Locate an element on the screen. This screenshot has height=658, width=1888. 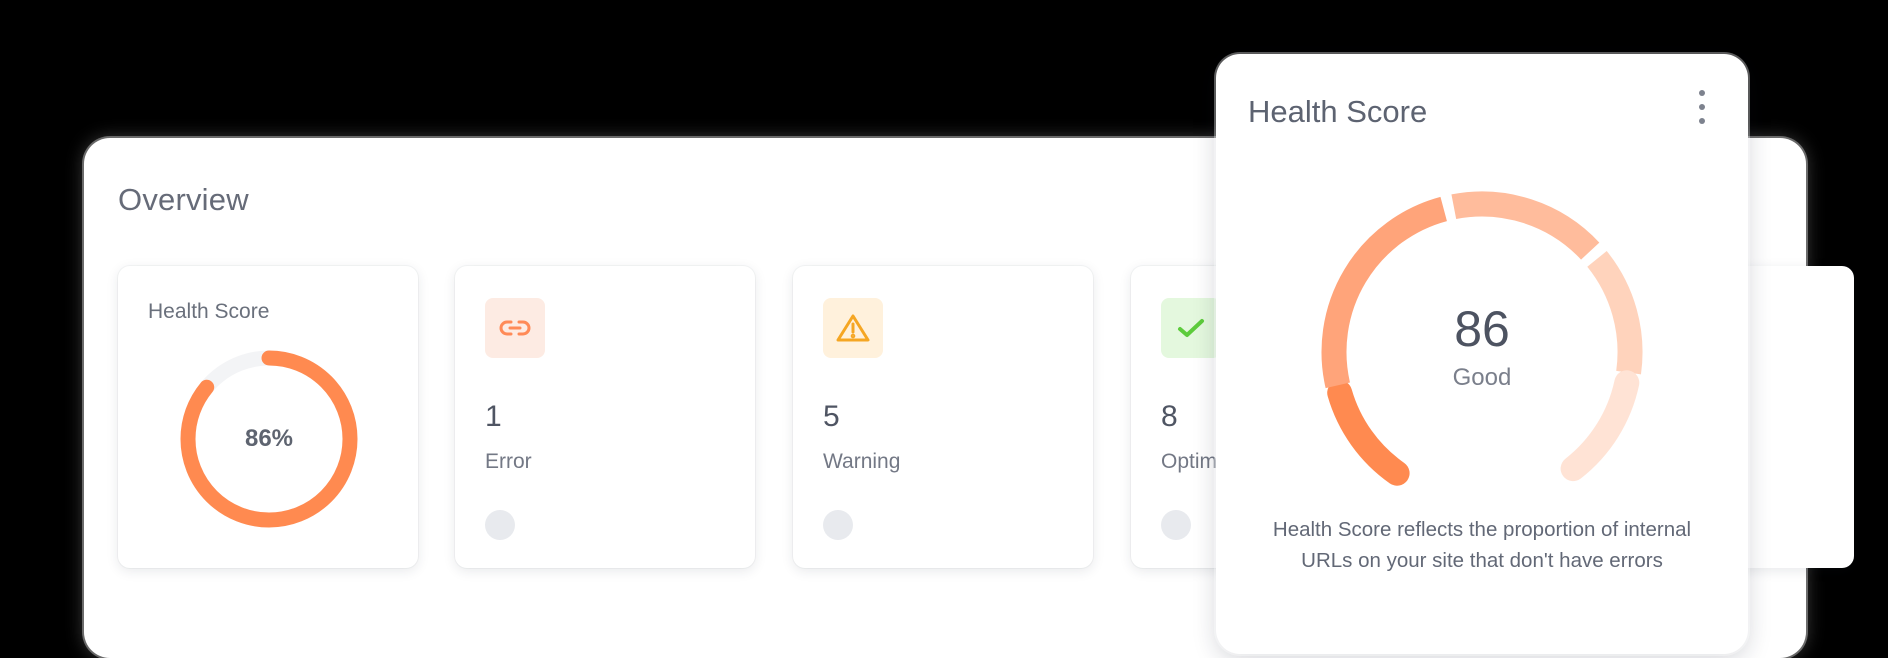
link-icon is located at coordinates (515, 328).